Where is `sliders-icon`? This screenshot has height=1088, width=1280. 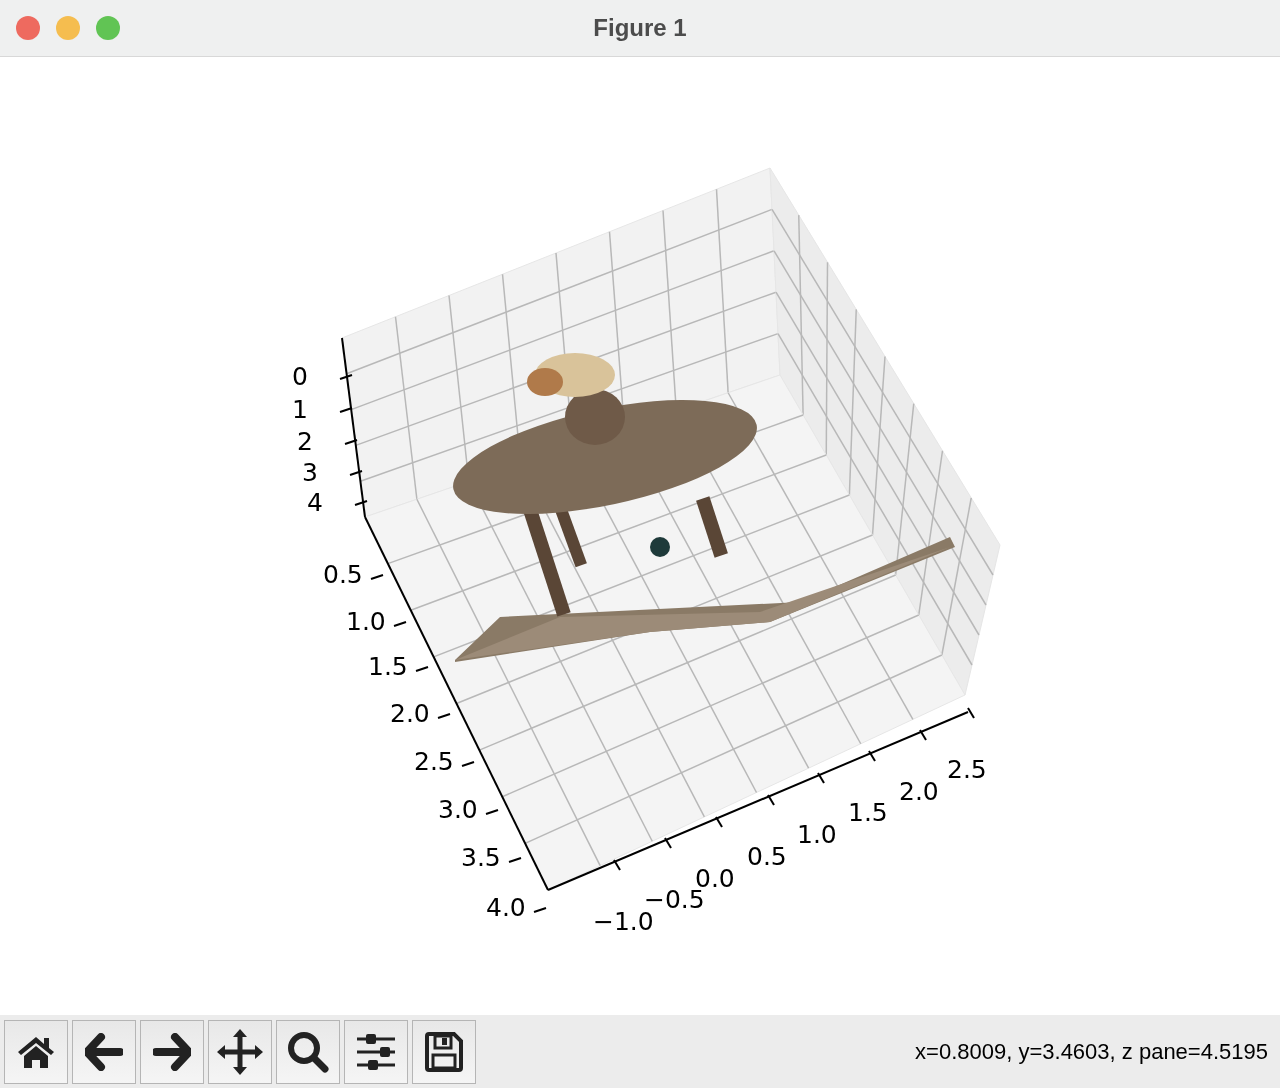 sliders-icon is located at coordinates (376, 1051).